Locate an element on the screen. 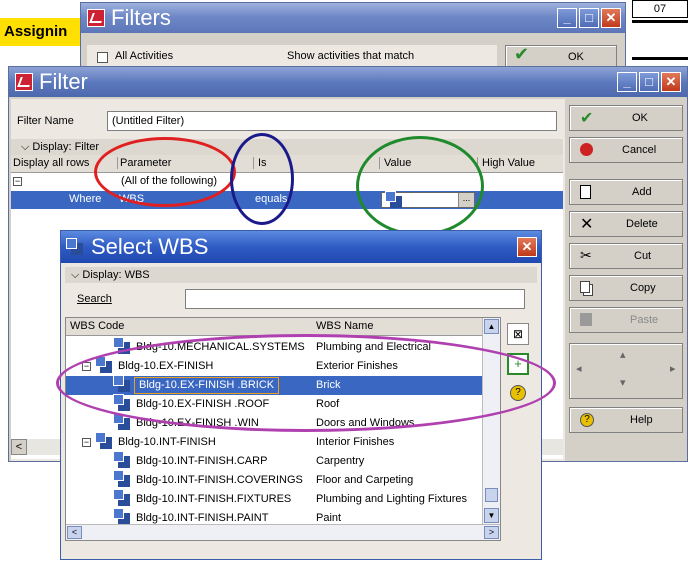 The height and width of the screenshot is (562, 688). bg-title-label: Assignin is located at coordinates (40, 32).